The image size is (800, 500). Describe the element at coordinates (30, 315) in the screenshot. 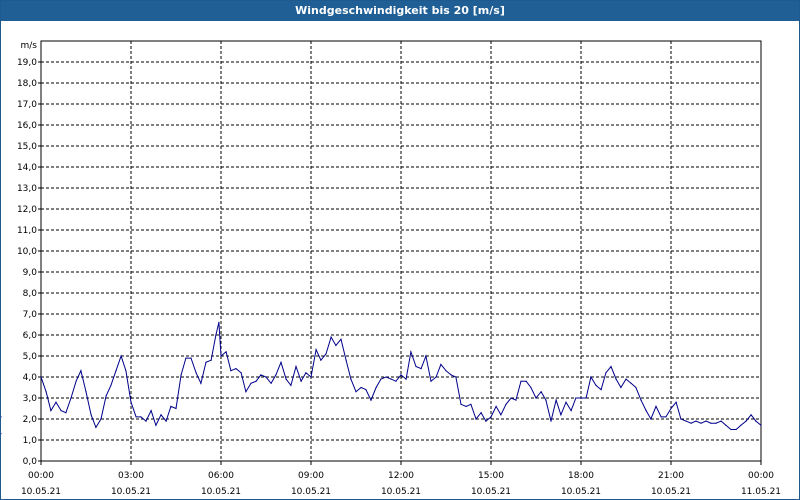

I see `y-tick-label: 7,0` at that location.